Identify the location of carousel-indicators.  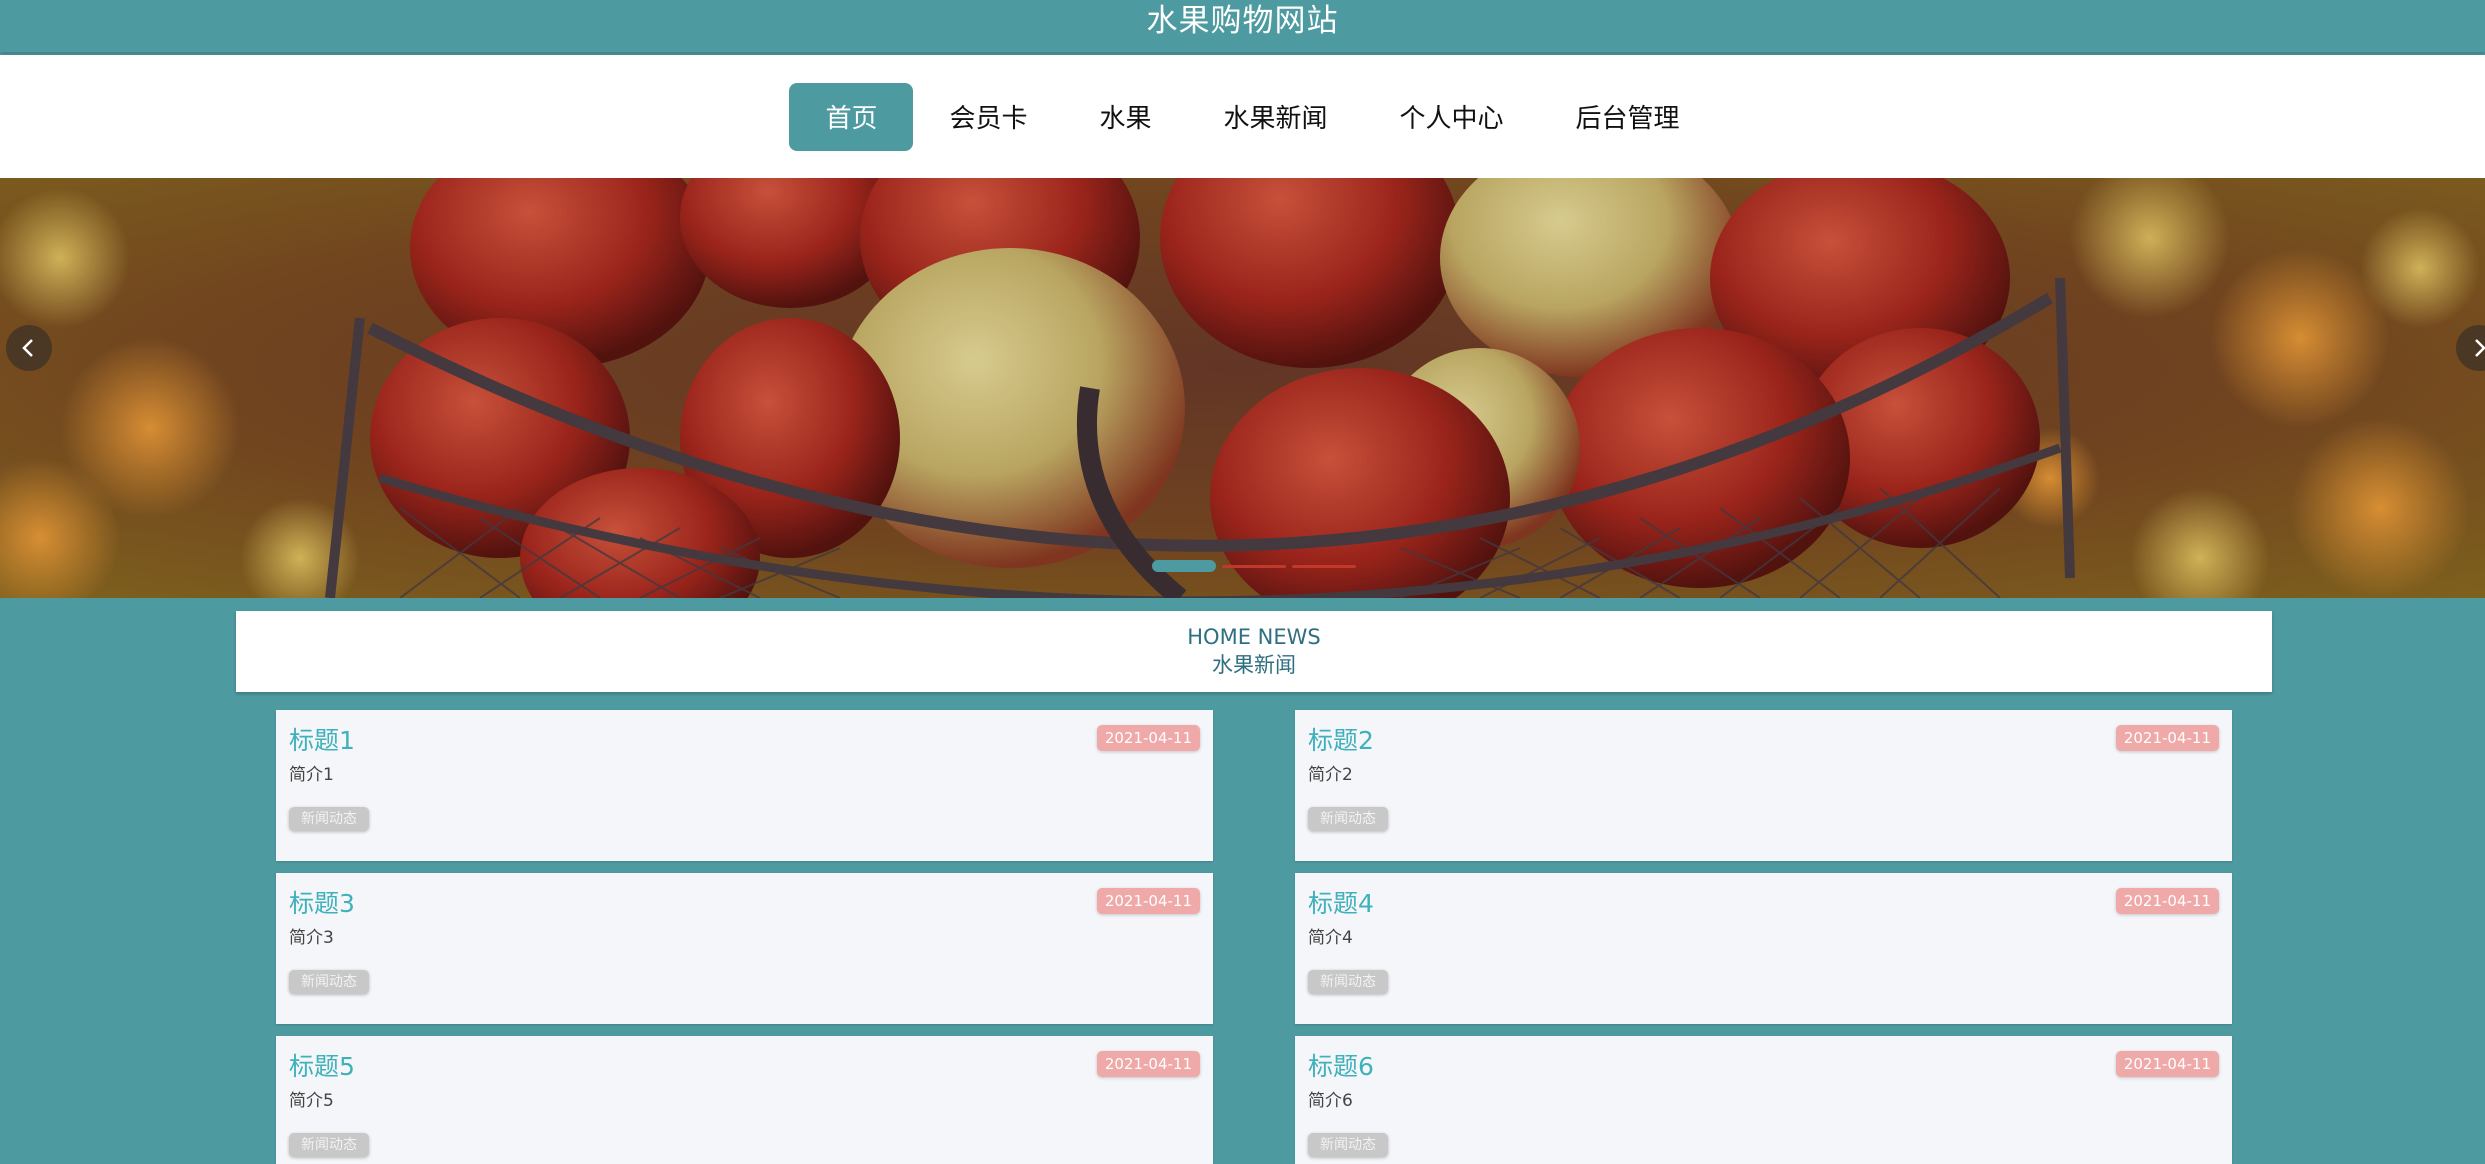
(1254, 566).